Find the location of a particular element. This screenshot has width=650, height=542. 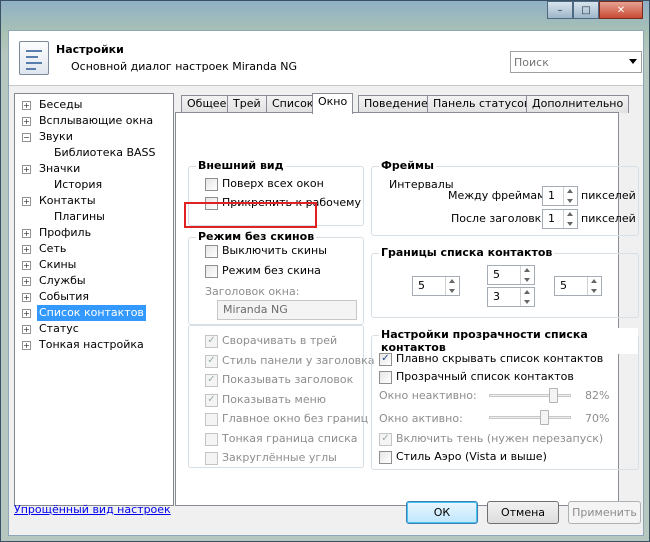

tree-item: + Тонкая настройка is located at coordinates (94, 345).